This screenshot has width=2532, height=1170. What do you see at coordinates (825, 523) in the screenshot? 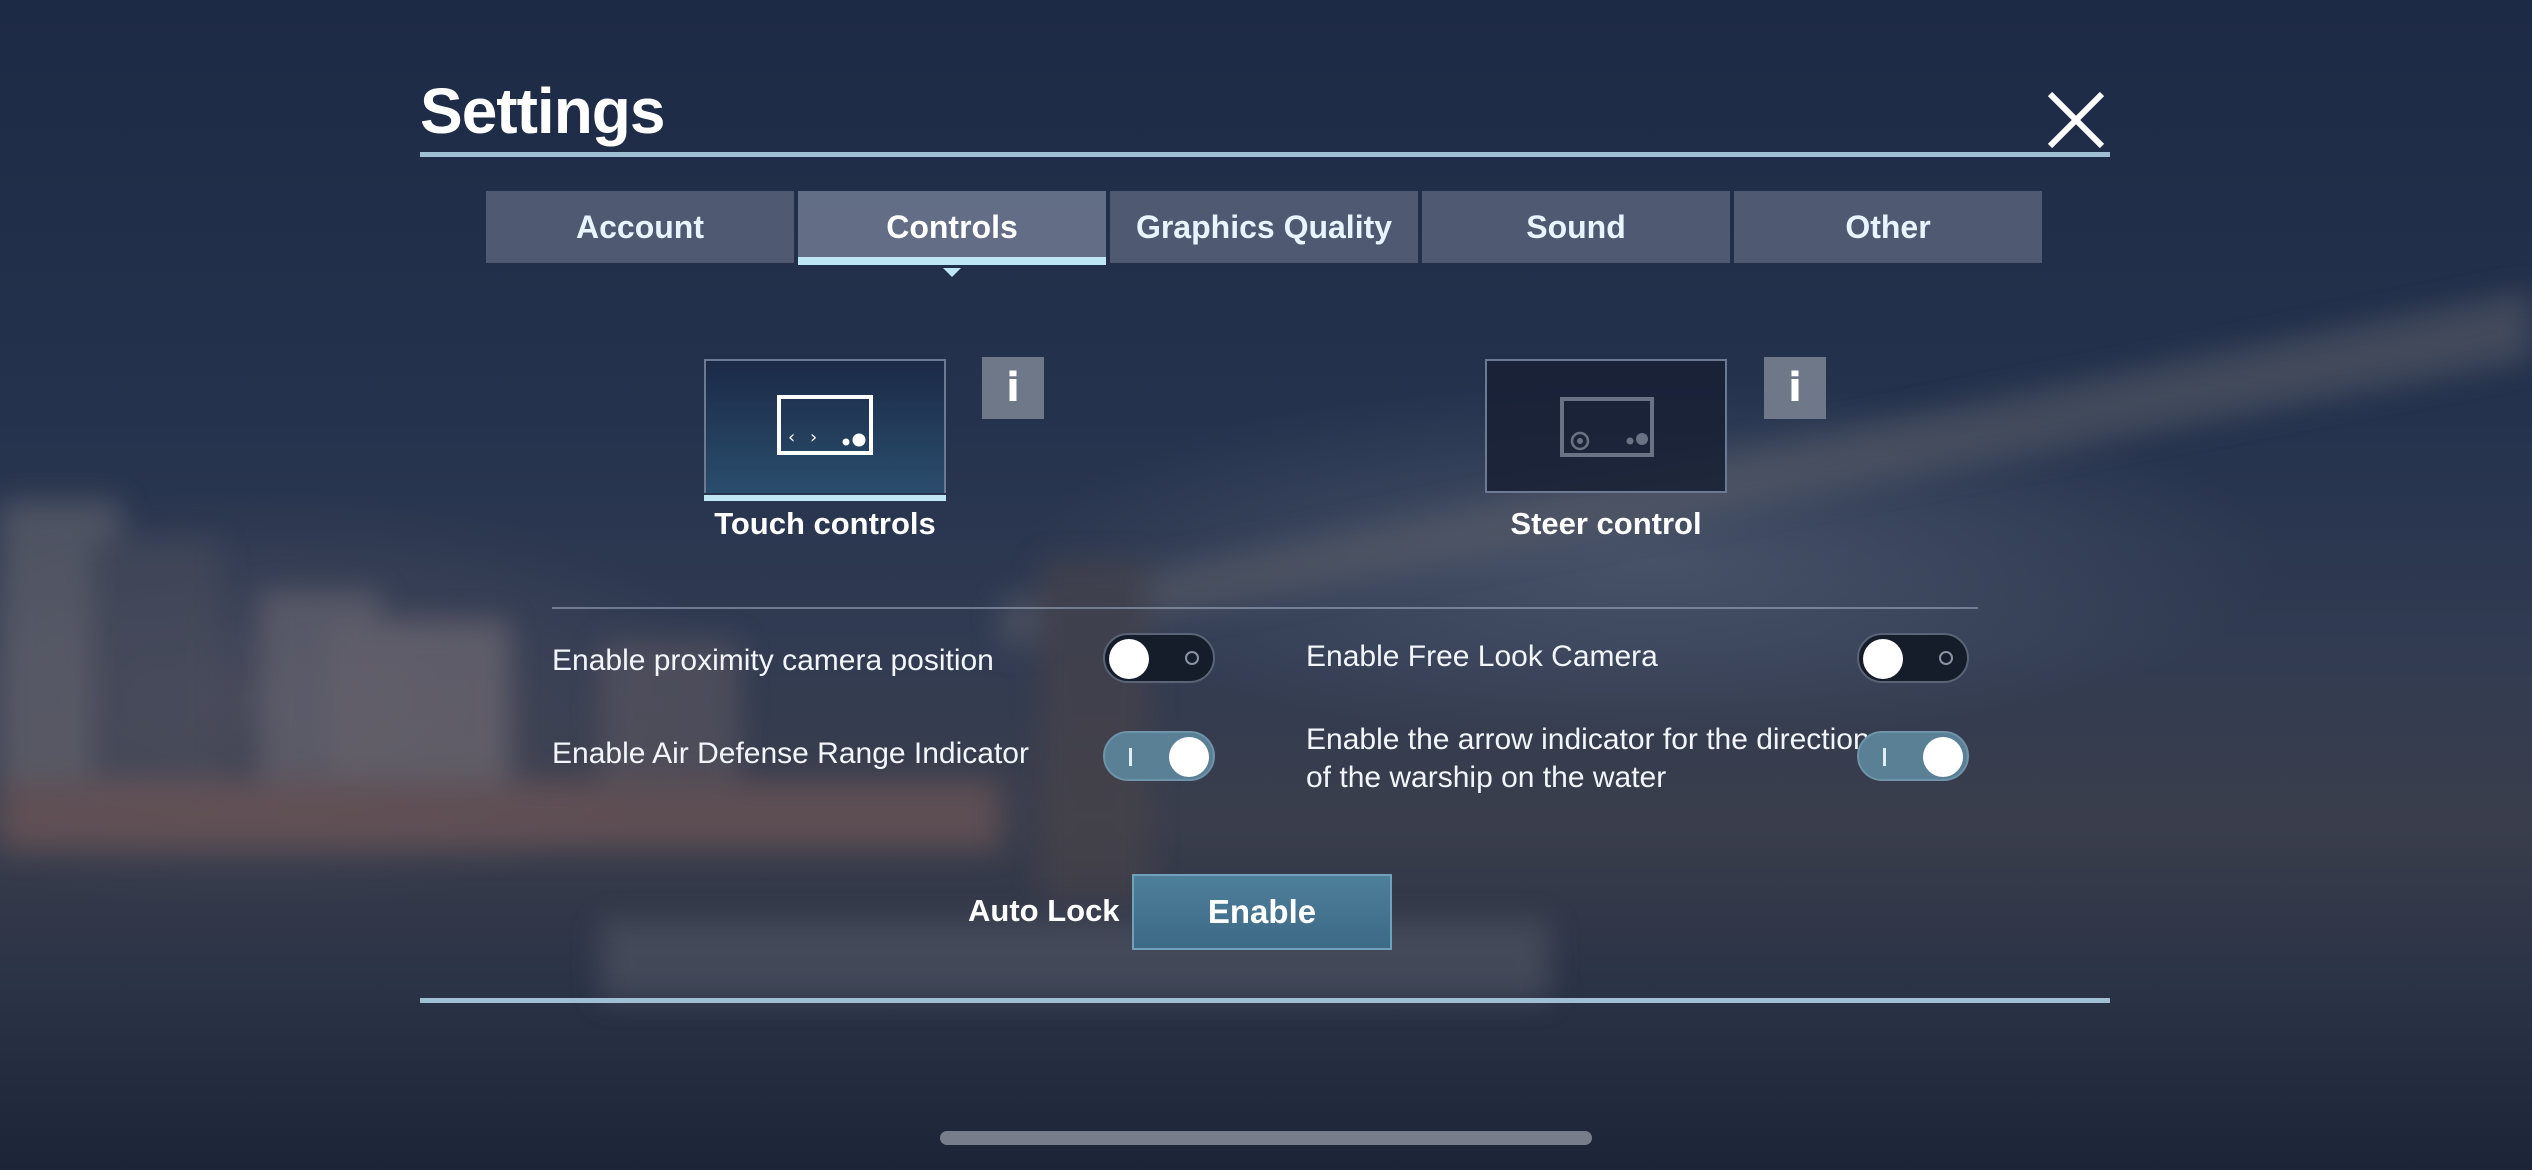
I see `touch-controls-label: Touch controls` at bounding box center [825, 523].